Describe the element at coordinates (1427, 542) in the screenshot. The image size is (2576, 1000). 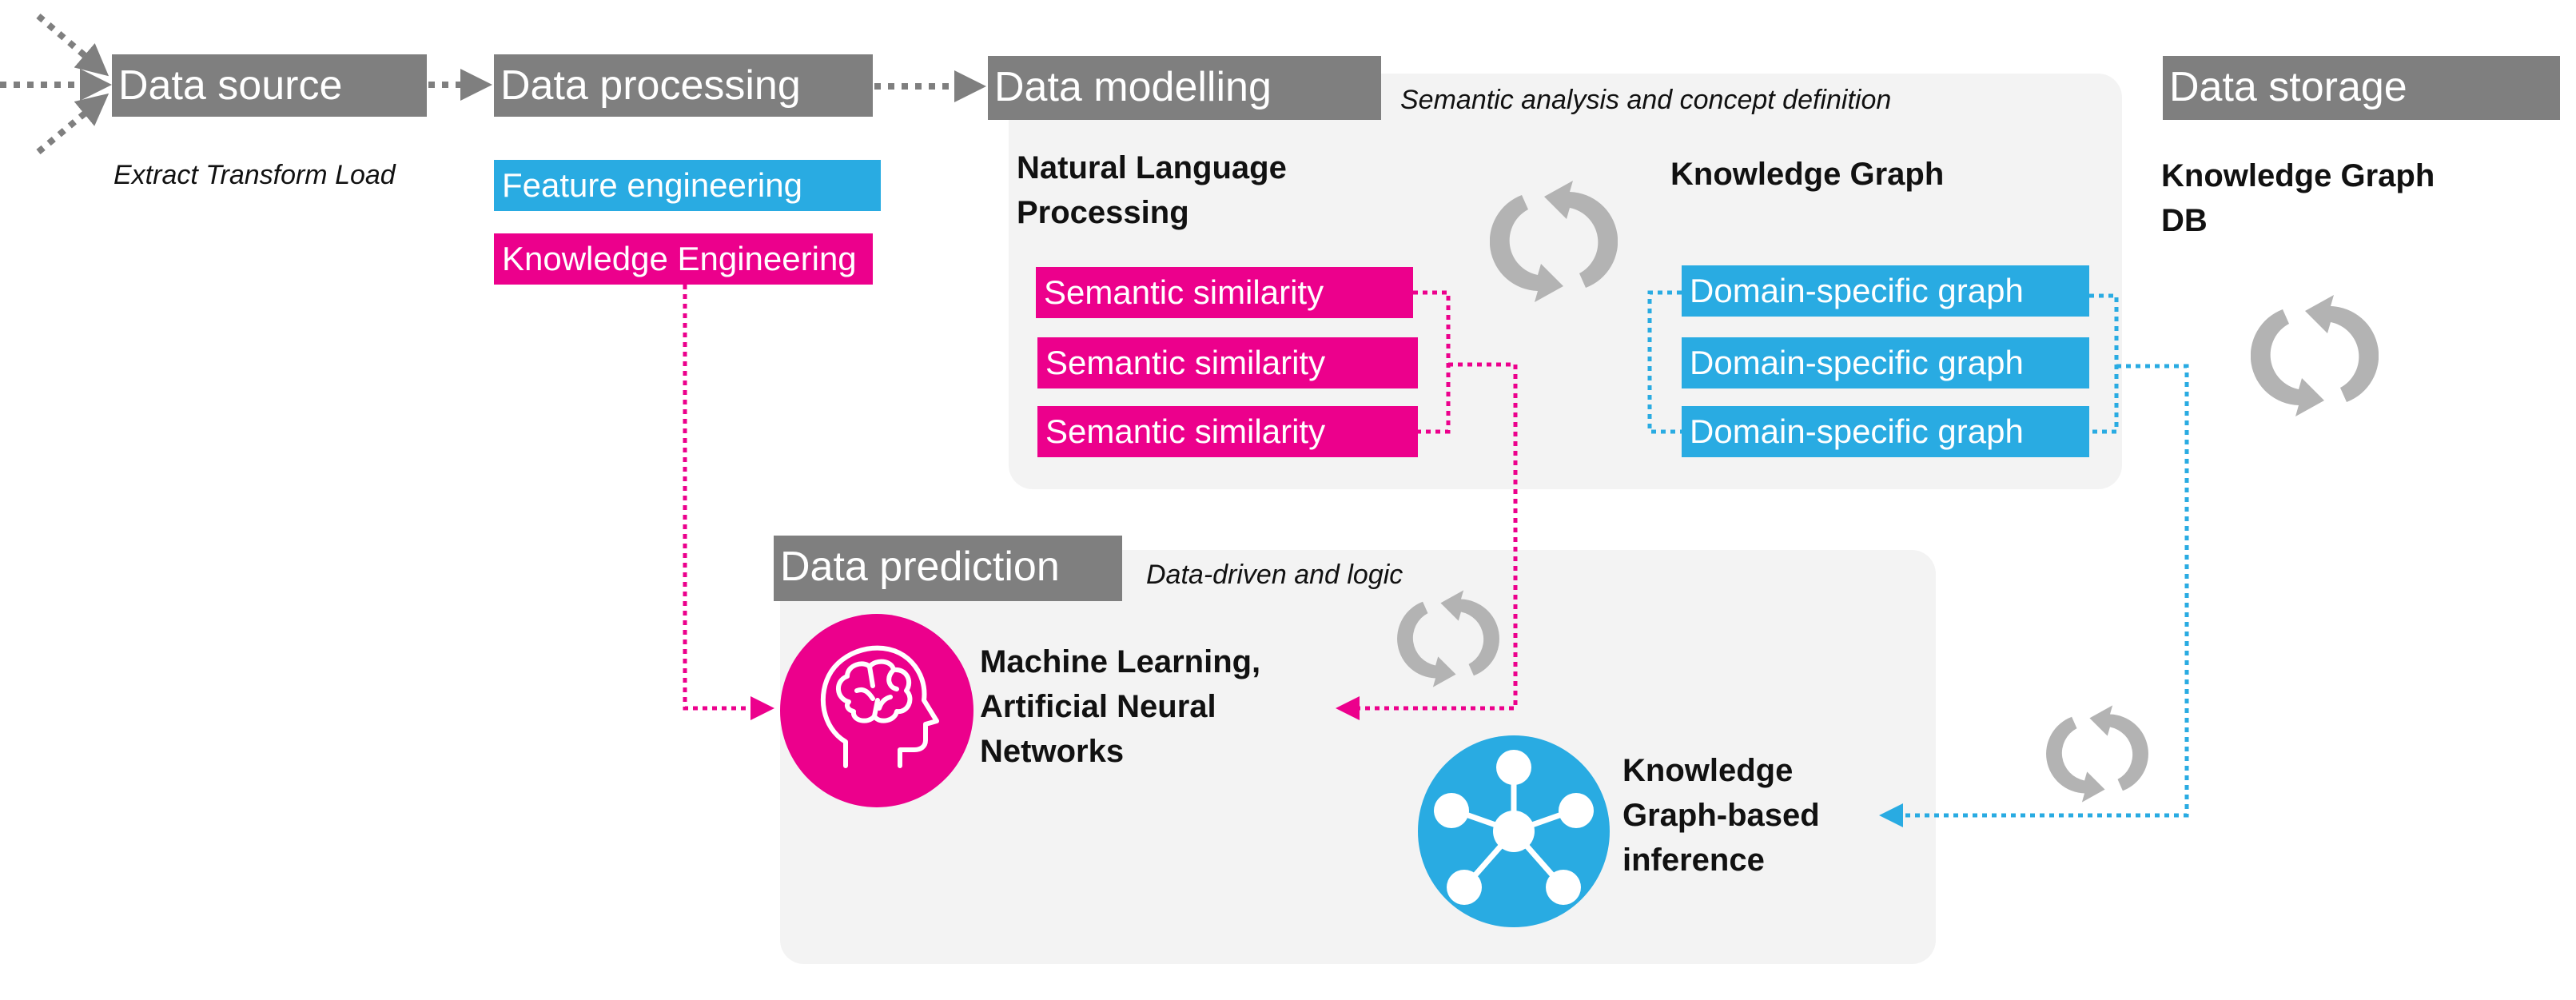
I see `nlp-to-ml-connector` at that location.